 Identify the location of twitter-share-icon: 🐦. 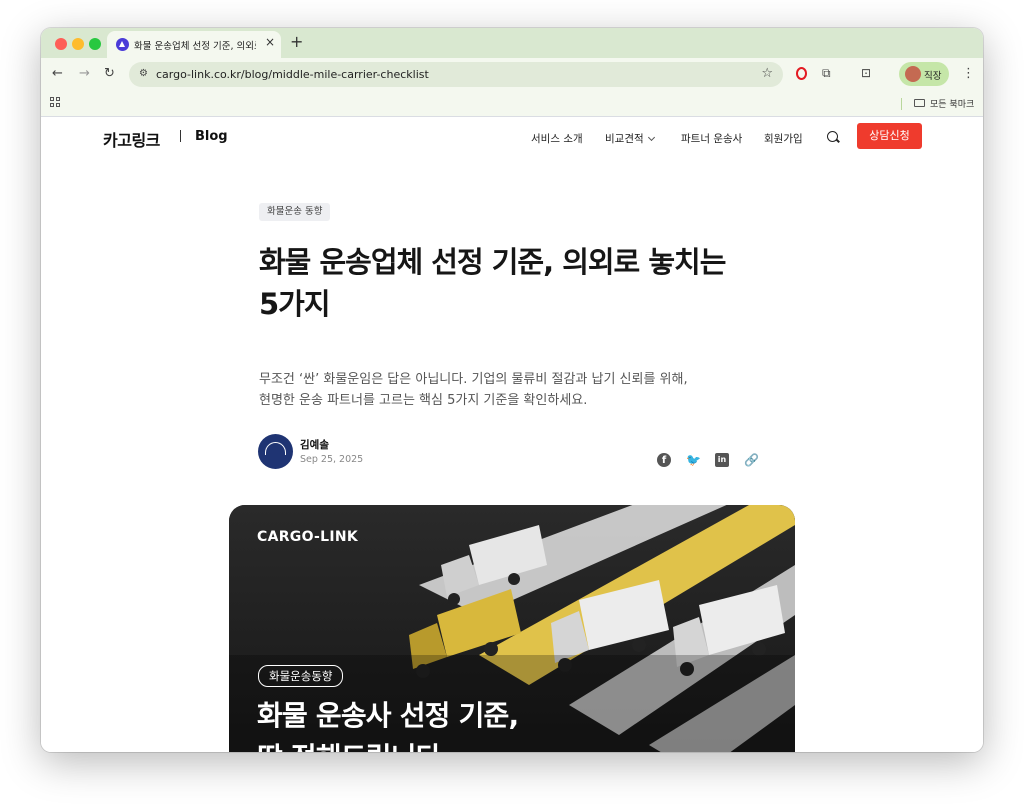
(693, 460).